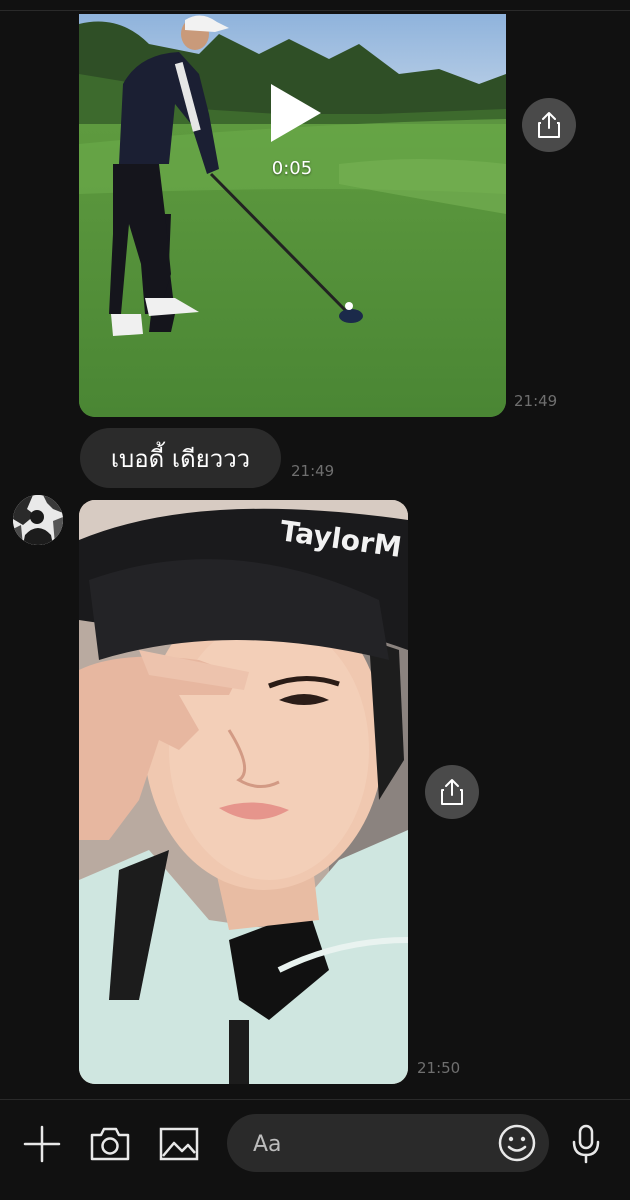  I want to click on share-button-video, so click(549, 125).